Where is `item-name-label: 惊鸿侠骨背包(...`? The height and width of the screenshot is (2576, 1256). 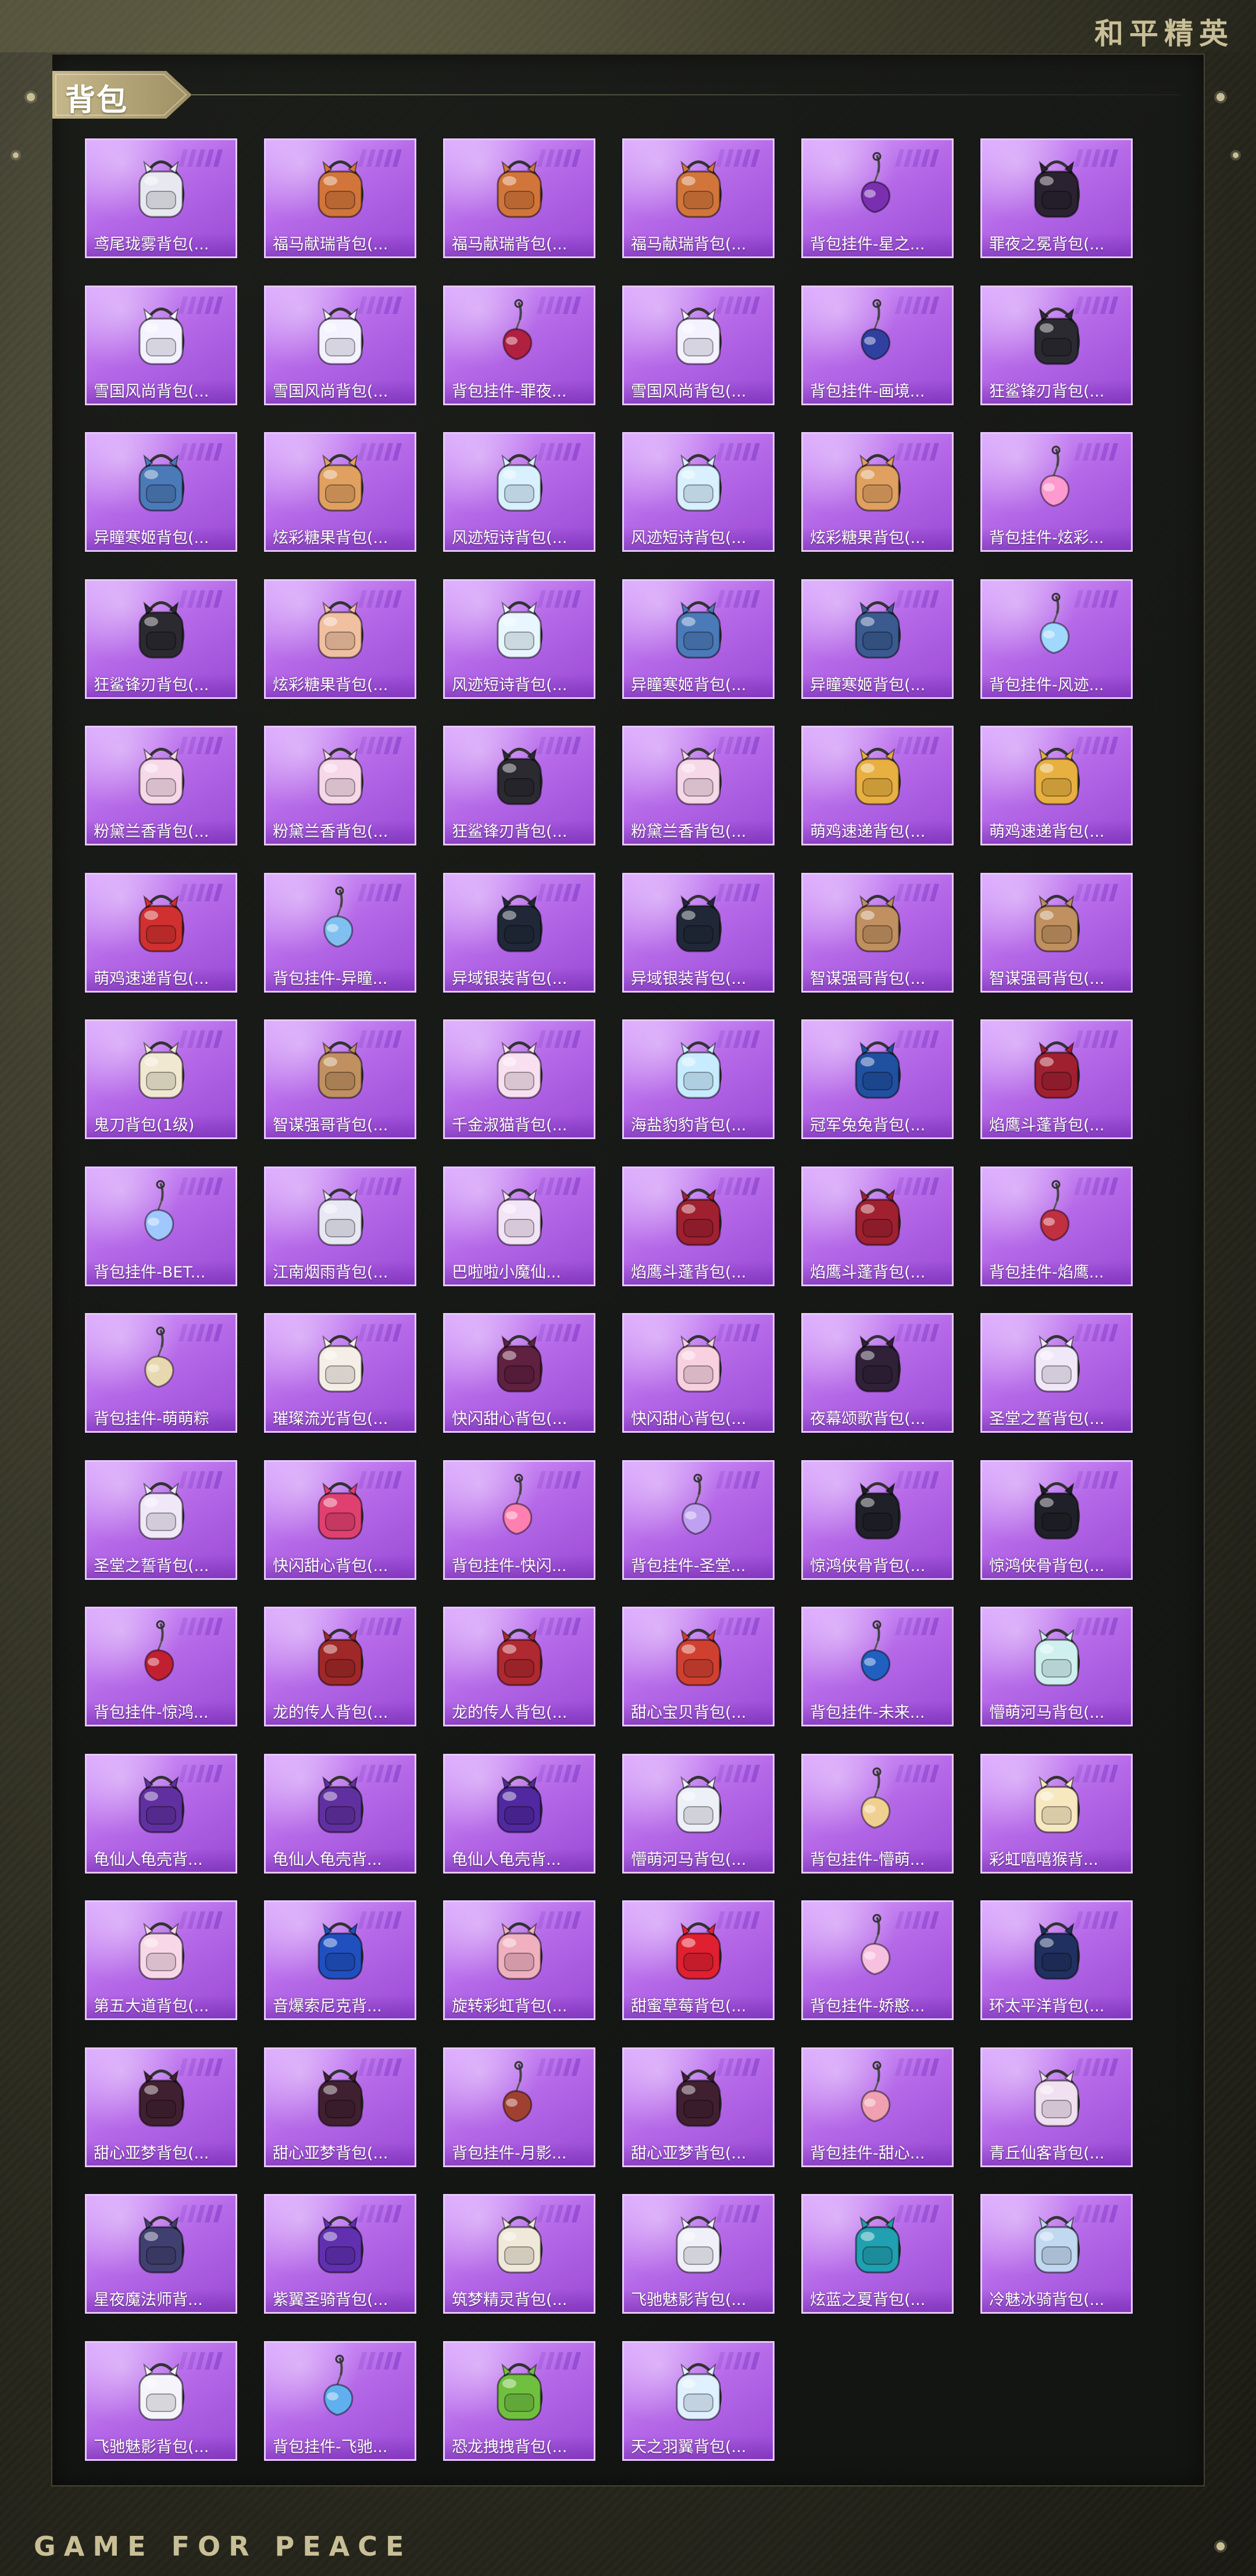 item-name-label: 惊鸿侠骨背包(... is located at coordinates (877, 1566).